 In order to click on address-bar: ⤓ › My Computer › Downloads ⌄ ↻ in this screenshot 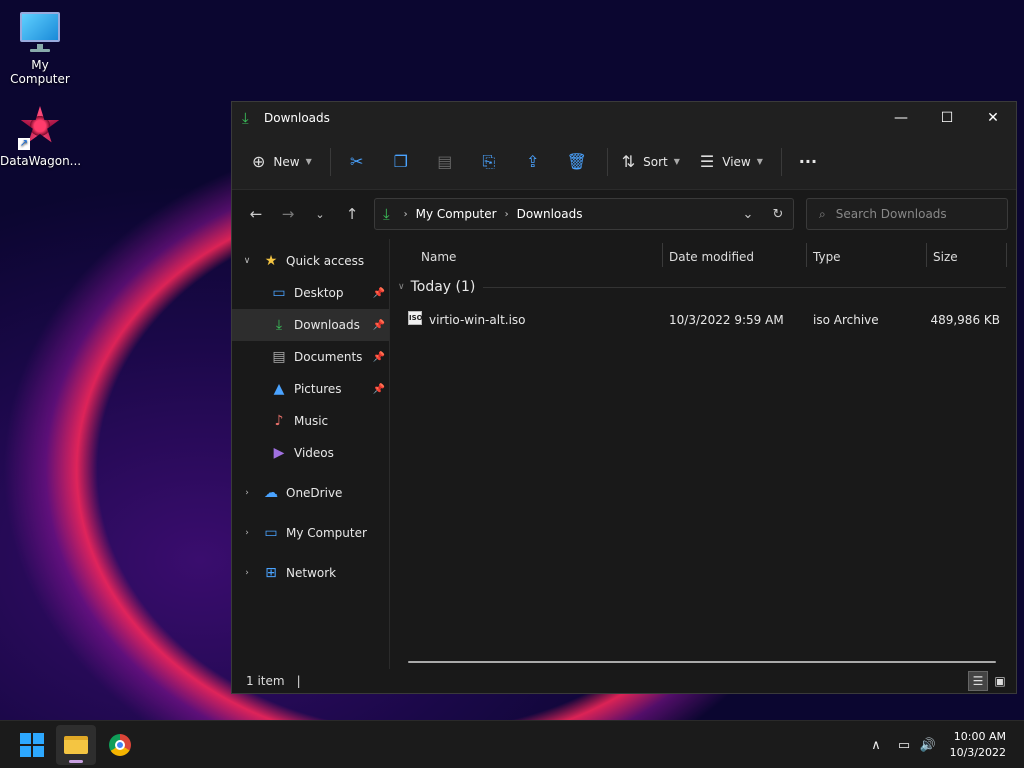, I will do `click(584, 214)`.